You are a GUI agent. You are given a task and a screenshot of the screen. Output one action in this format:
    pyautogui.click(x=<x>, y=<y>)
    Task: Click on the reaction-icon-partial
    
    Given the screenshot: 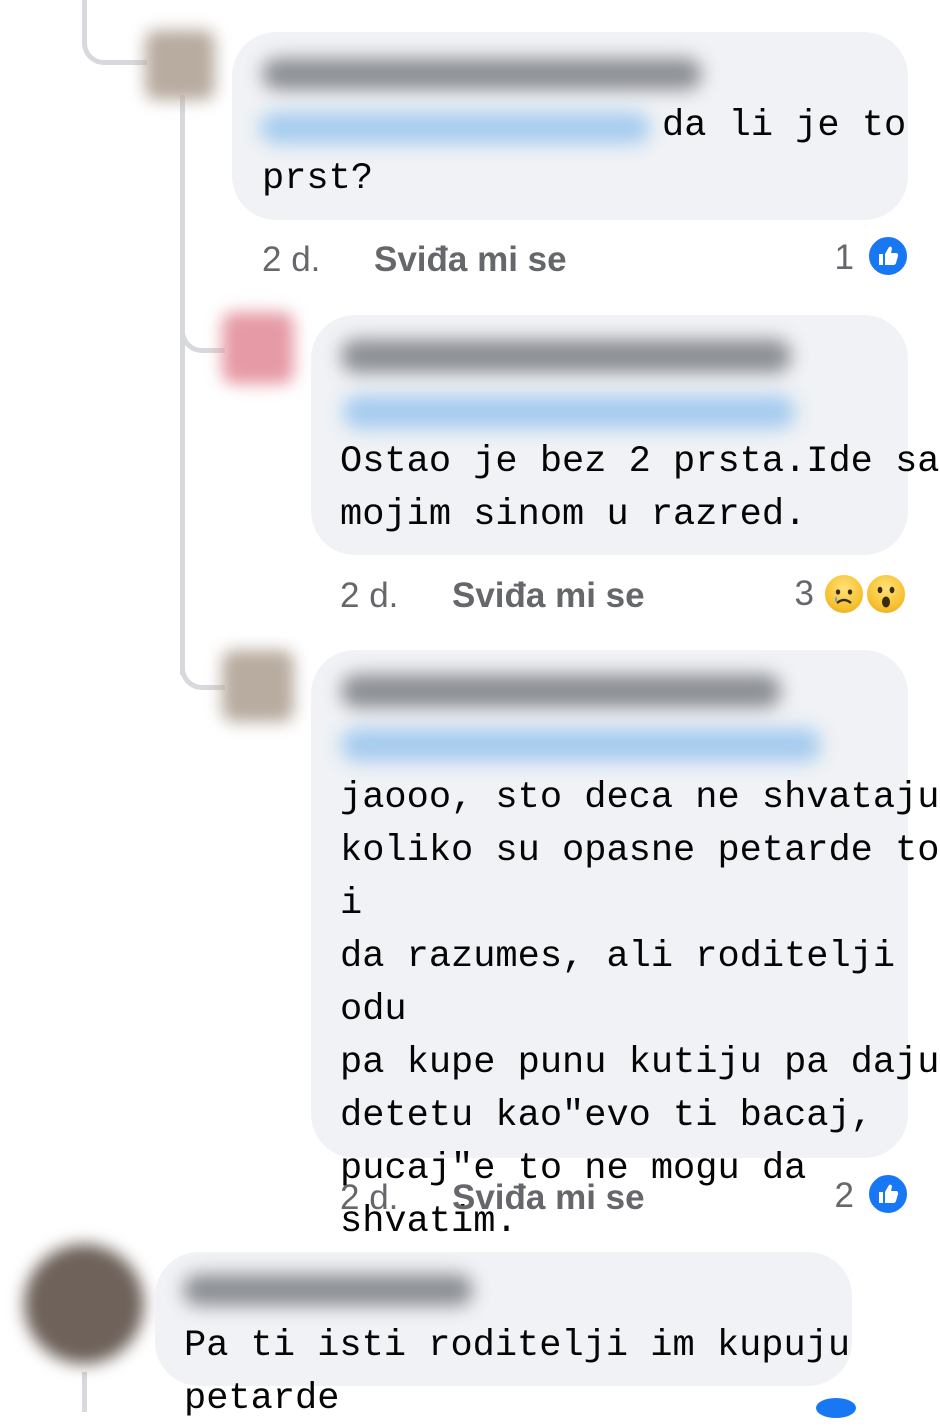 What is the action you would take?
    pyautogui.click(x=836, y=1408)
    